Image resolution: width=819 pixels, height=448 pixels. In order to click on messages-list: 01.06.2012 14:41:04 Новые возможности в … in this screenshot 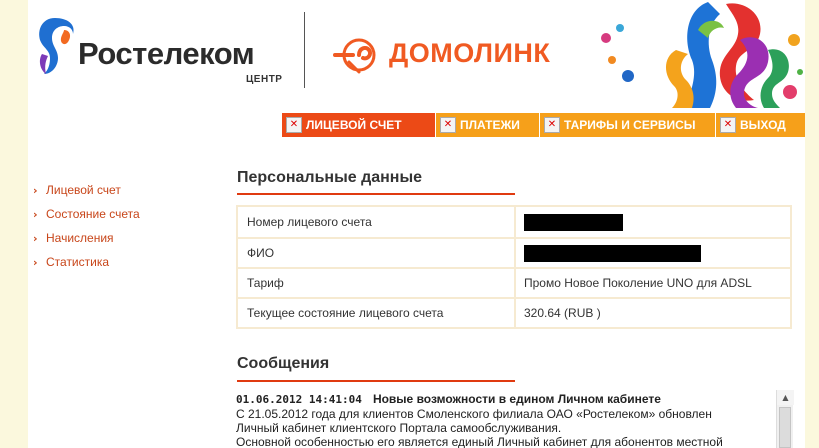, I will do `click(515, 419)`.